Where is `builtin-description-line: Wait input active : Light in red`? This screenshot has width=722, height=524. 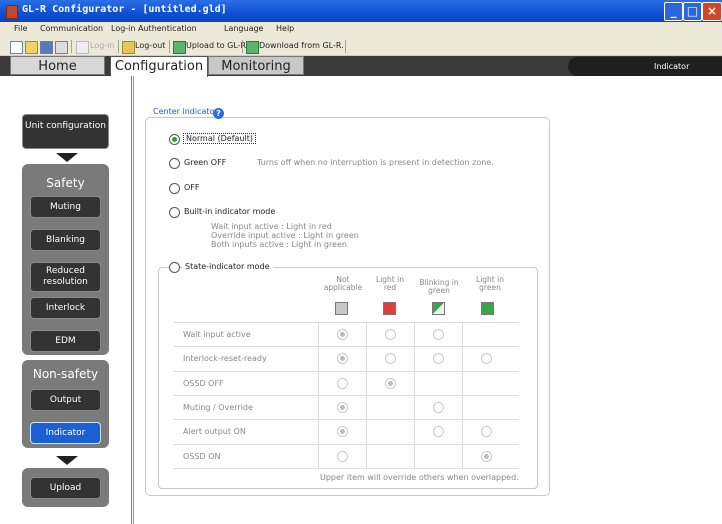 builtin-description-line: Wait input active : Light in red is located at coordinates (271, 226).